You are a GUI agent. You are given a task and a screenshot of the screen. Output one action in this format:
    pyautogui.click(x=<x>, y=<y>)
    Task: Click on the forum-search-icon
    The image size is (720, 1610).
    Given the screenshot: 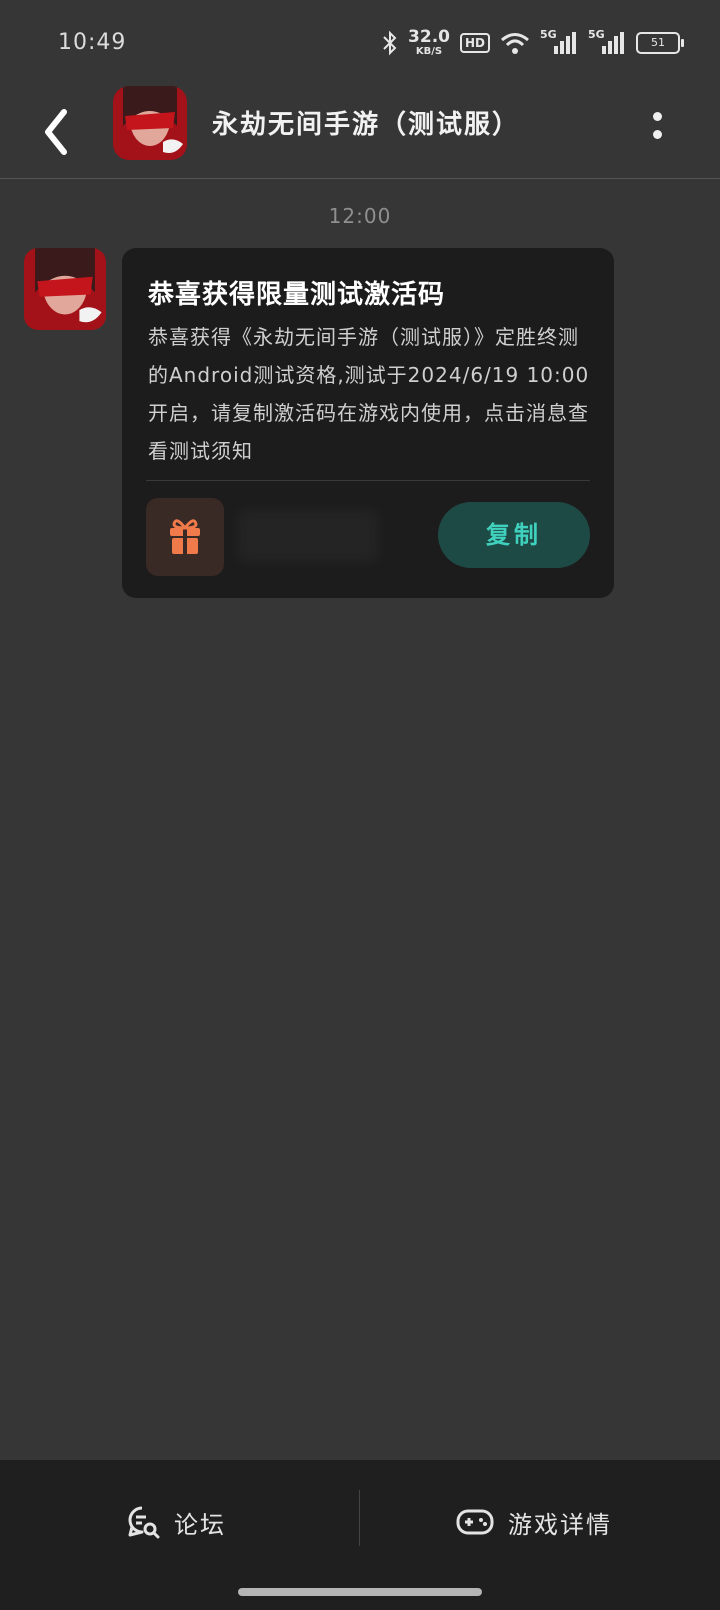 What is the action you would take?
    pyautogui.click(x=144, y=1522)
    